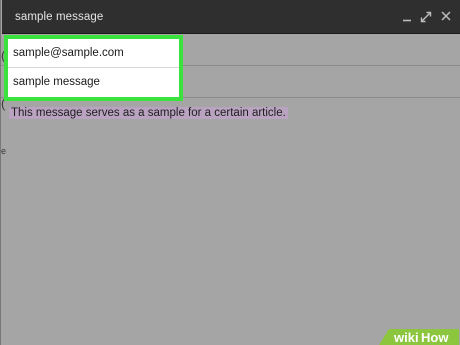 The width and height of the screenshot is (460, 345). I want to click on to-field, so click(93, 53).